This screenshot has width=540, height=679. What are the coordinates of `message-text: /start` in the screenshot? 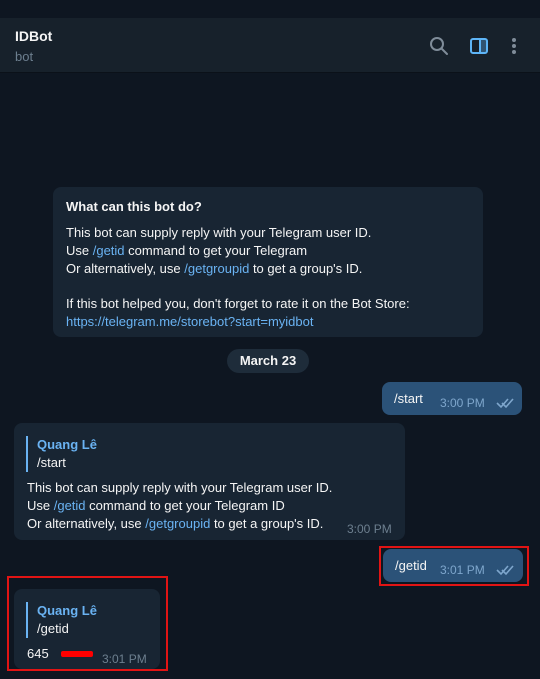 It's located at (408, 398).